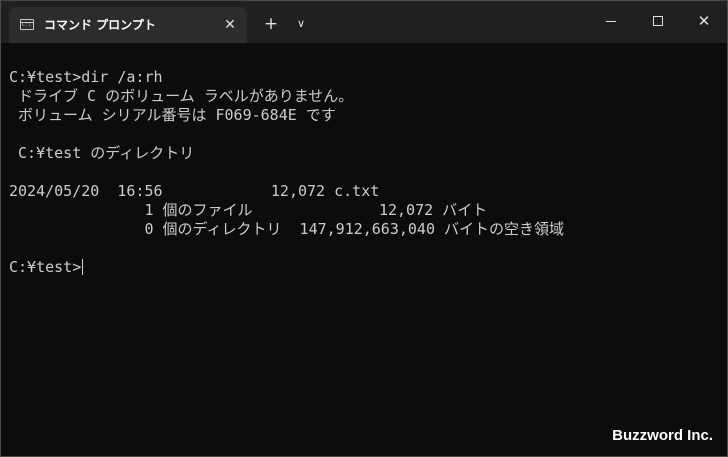 This screenshot has height=457, width=728. I want to click on minimize-button, so click(612, 21).